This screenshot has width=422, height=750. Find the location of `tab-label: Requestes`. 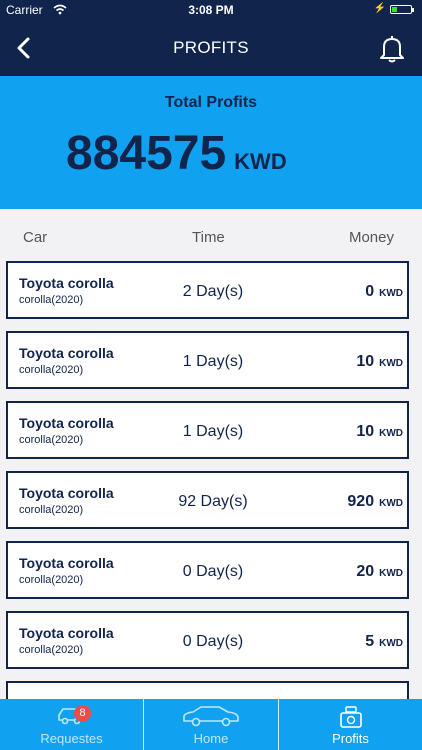

tab-label: Requestes is located at coordinates (71, 738).